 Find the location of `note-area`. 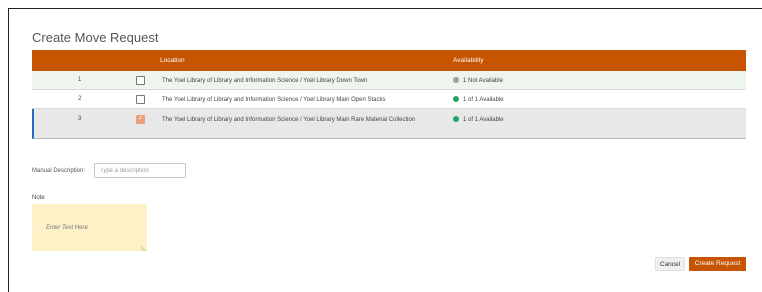

note-area is located at coordinates (89, 227).